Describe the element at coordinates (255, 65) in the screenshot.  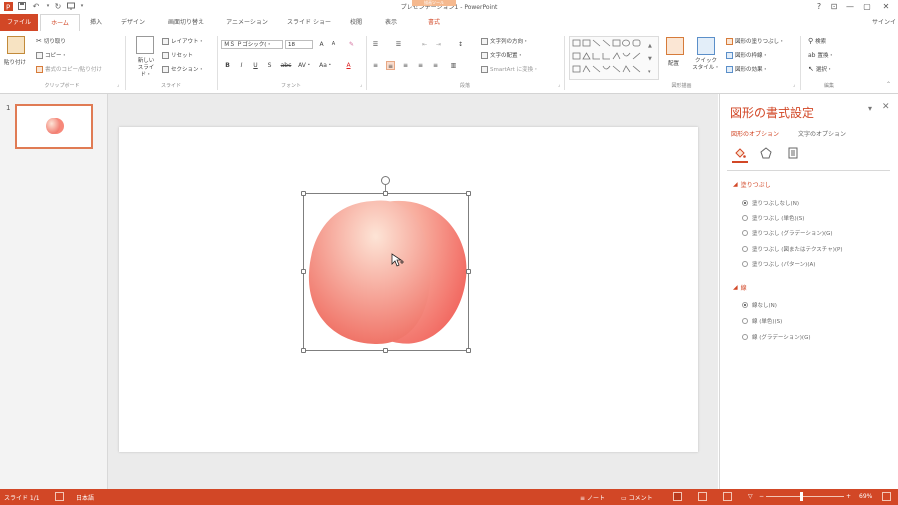
I see `underline-button: U` at that location.